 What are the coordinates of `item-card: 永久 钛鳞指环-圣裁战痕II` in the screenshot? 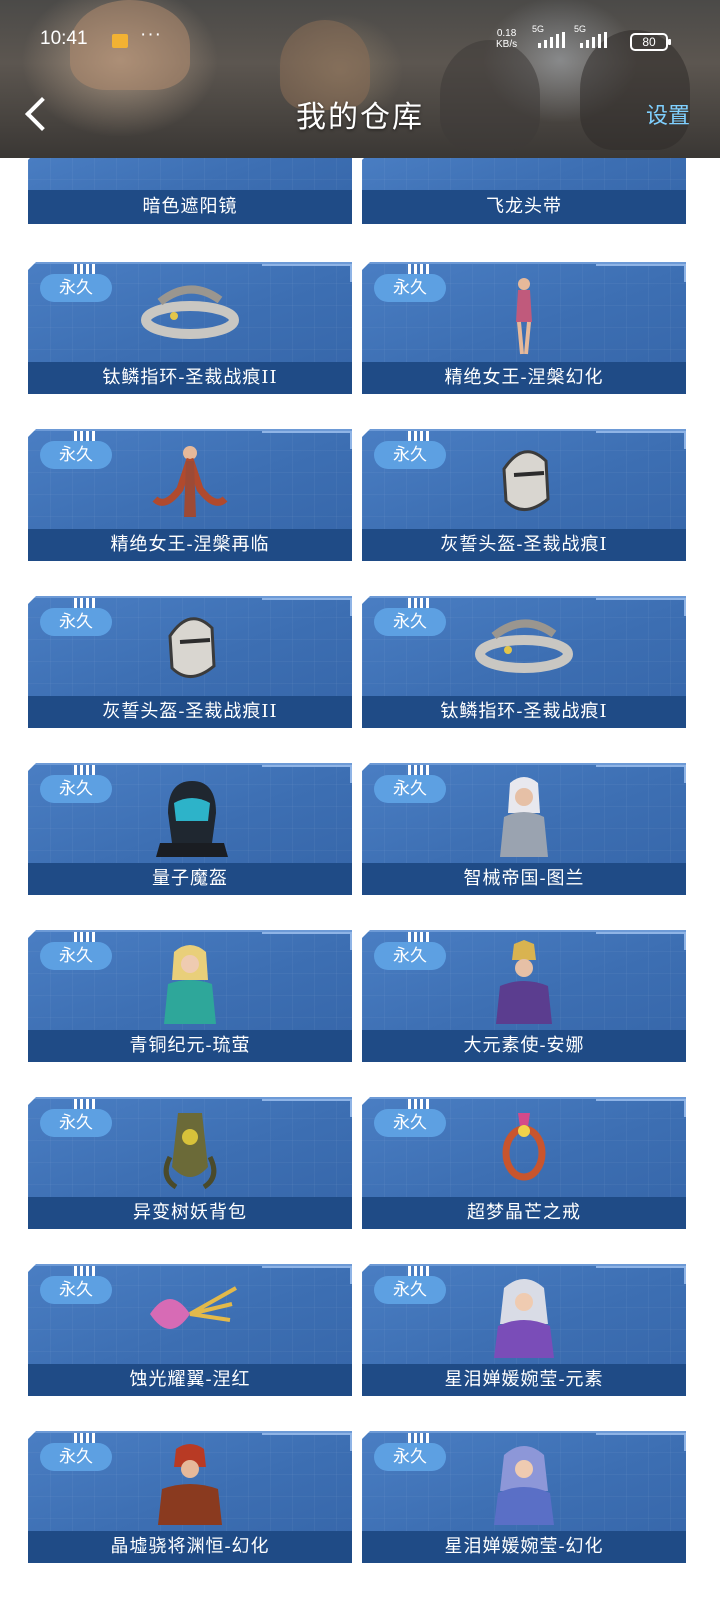 It's located at (190, 328).